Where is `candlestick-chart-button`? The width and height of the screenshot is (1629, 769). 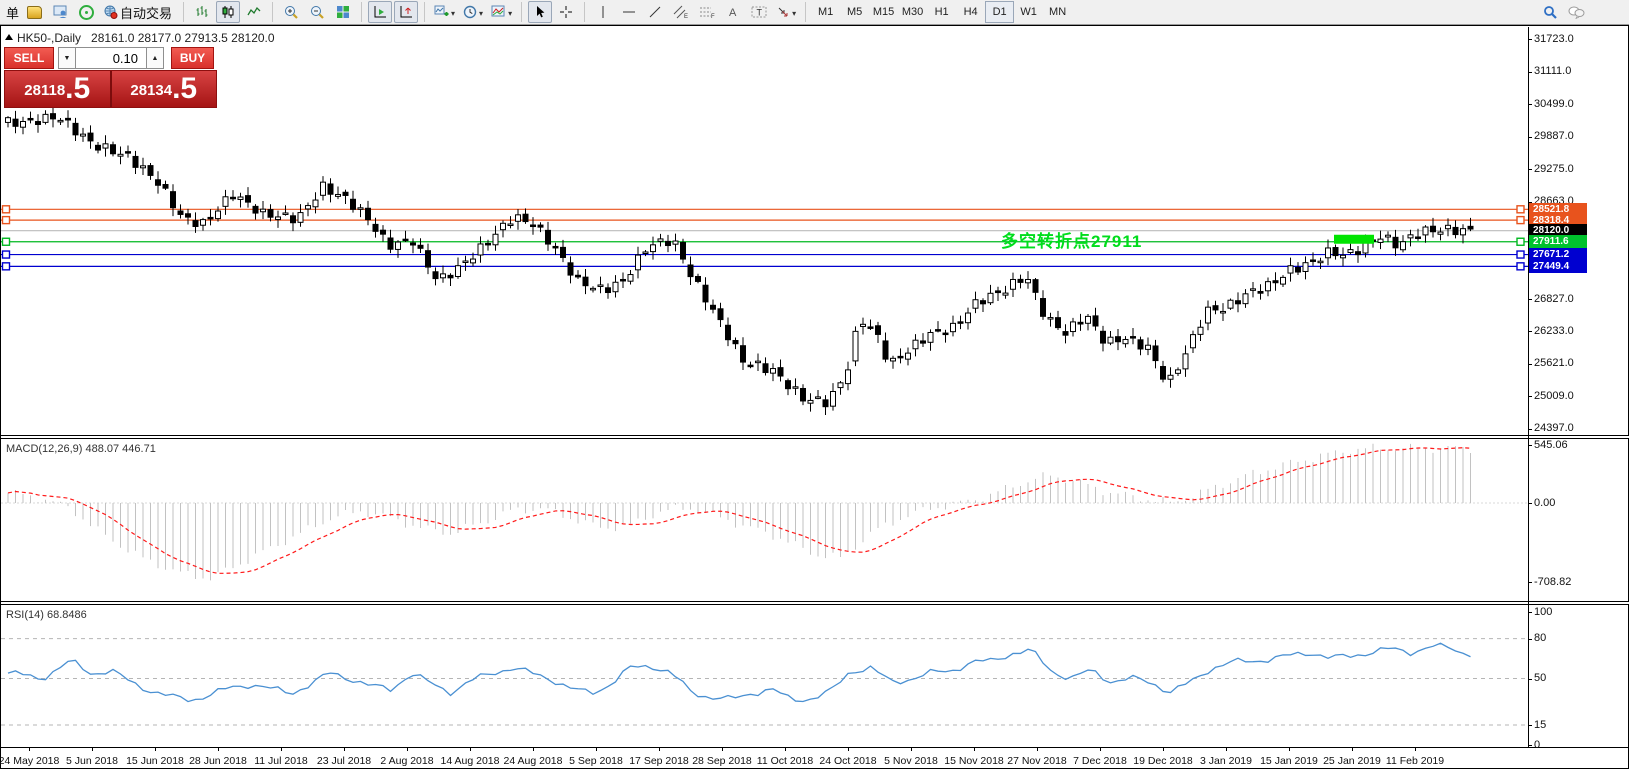
candlestick-chart-button is located at coordinates (228, 12).